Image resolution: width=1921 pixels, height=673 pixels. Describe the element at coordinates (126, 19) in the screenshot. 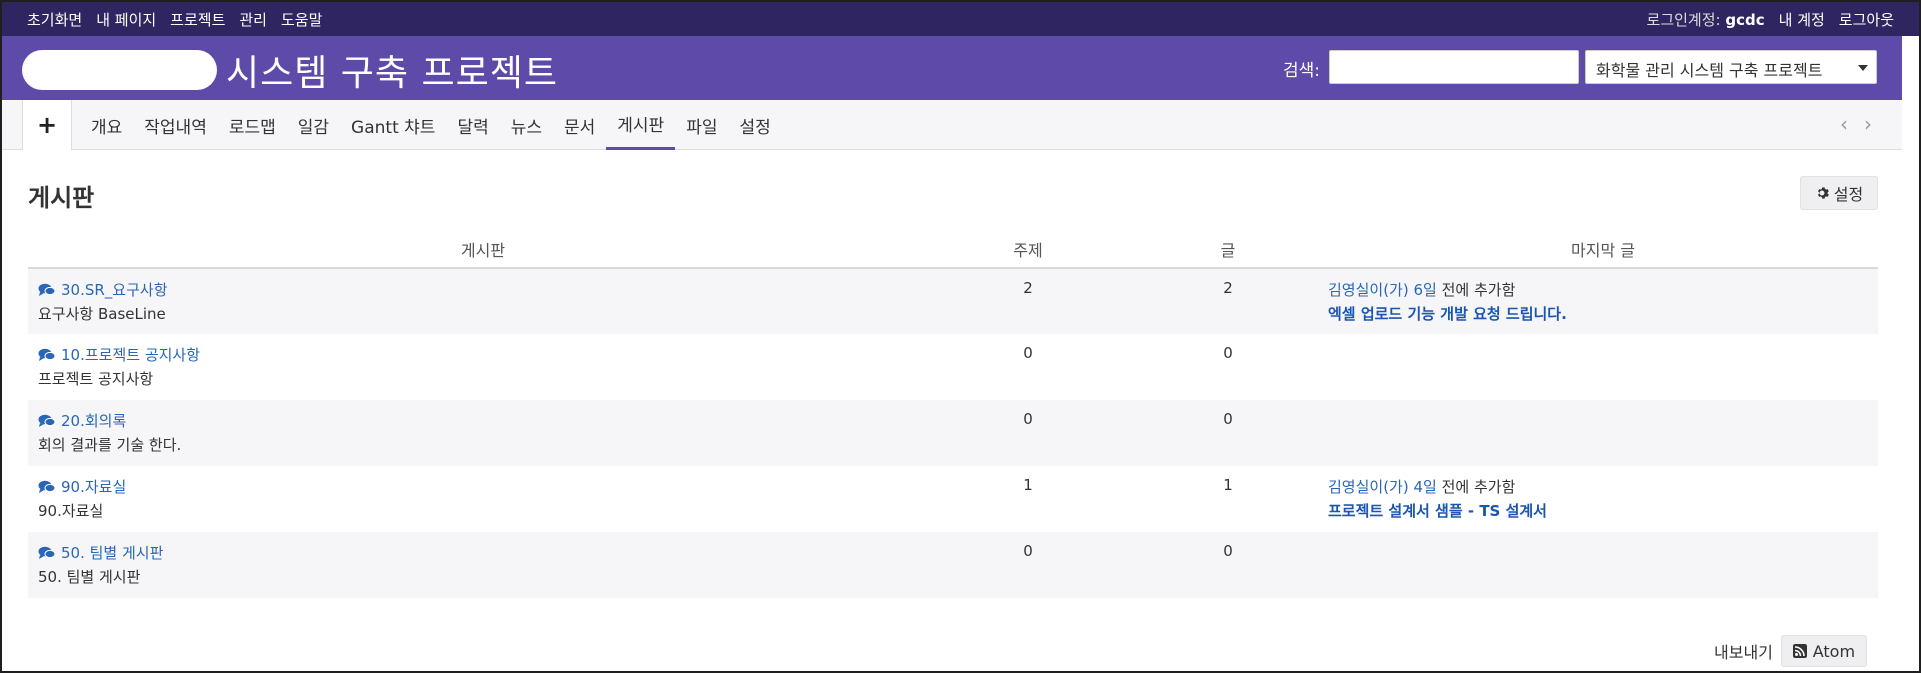

I see `top-menu-my-page: 내 페이지` at that location.